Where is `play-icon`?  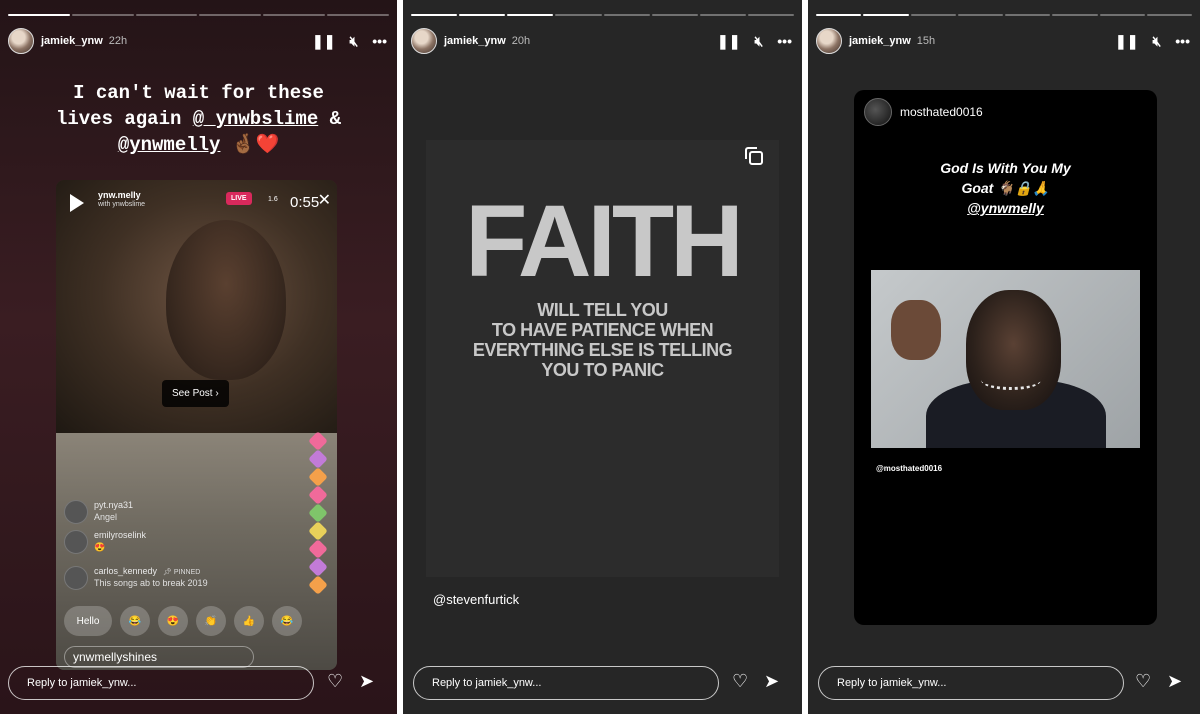 play-icon is located at coordinates (77, 203).